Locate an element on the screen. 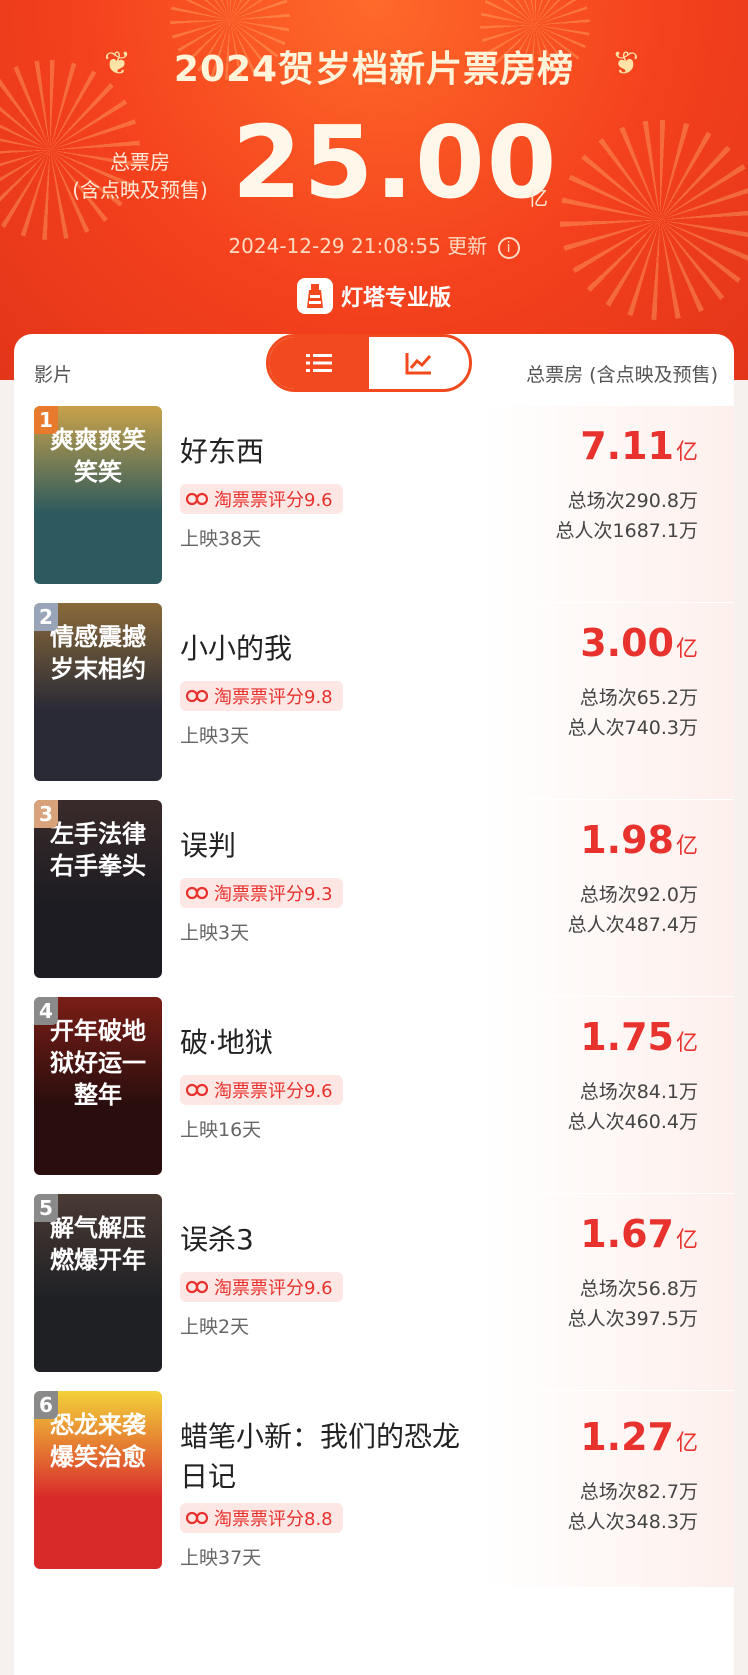 The width and height of the screenshot is (748, 1675). rating-badge: 淘票票评分9.3 is located at coordinates (261, 893).